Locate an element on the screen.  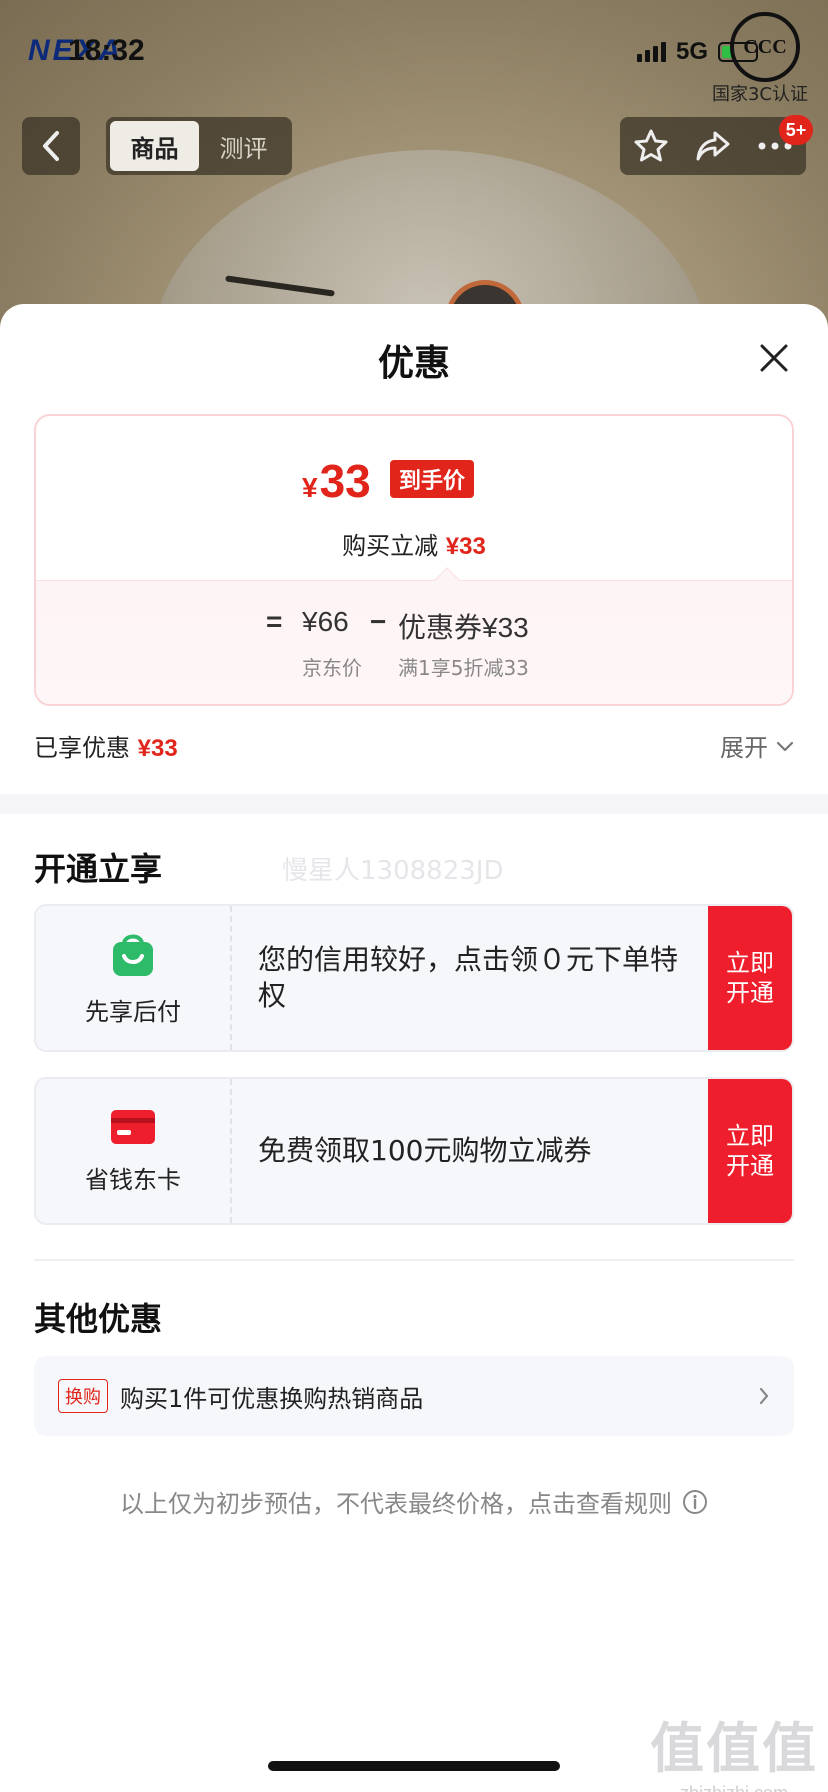
message-badge: 5+ is located at coordinates (796, 130).